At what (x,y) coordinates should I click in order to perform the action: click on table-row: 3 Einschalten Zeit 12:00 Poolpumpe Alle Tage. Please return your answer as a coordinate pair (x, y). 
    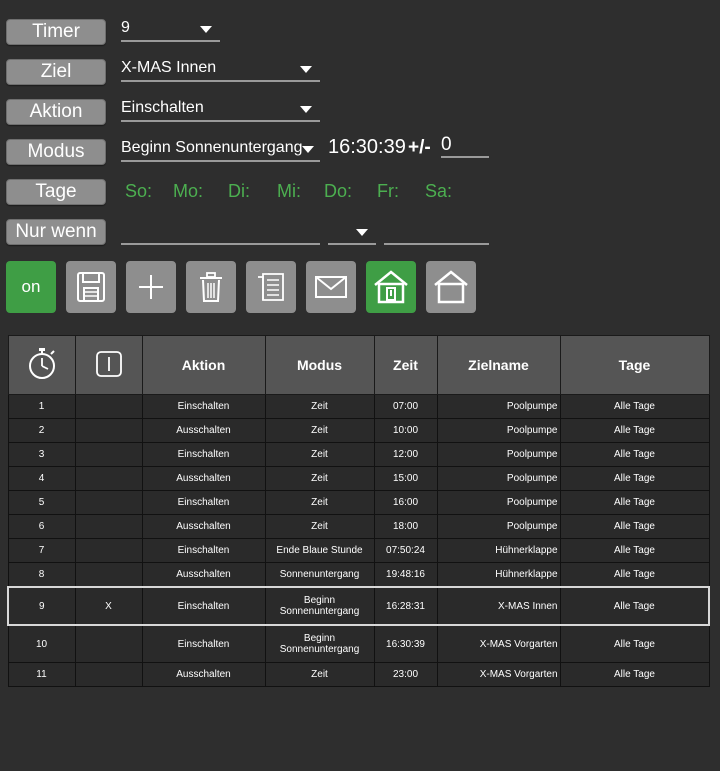
    Looking at the image, I should click on (358, 454).